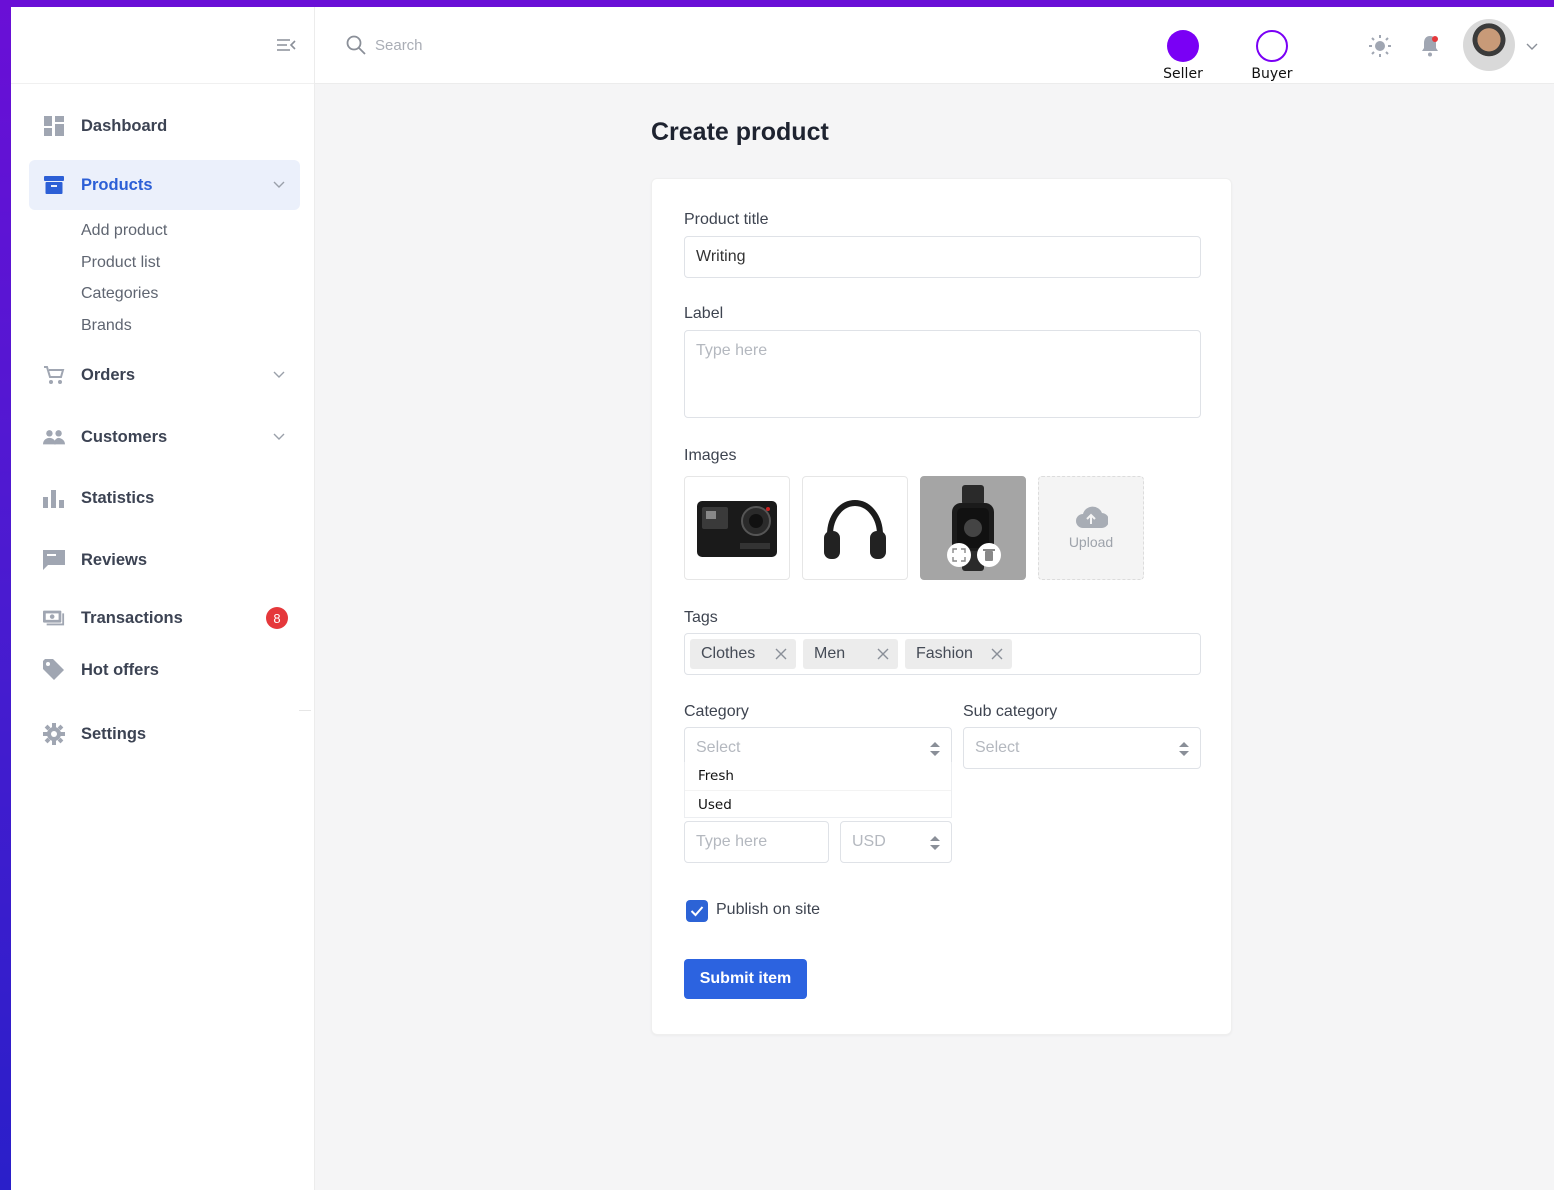 The image size is (1554, 1190). Describe the element at coordinates (1082, 748) in the screenshot. I see `sub-category-select: Select` at that location.